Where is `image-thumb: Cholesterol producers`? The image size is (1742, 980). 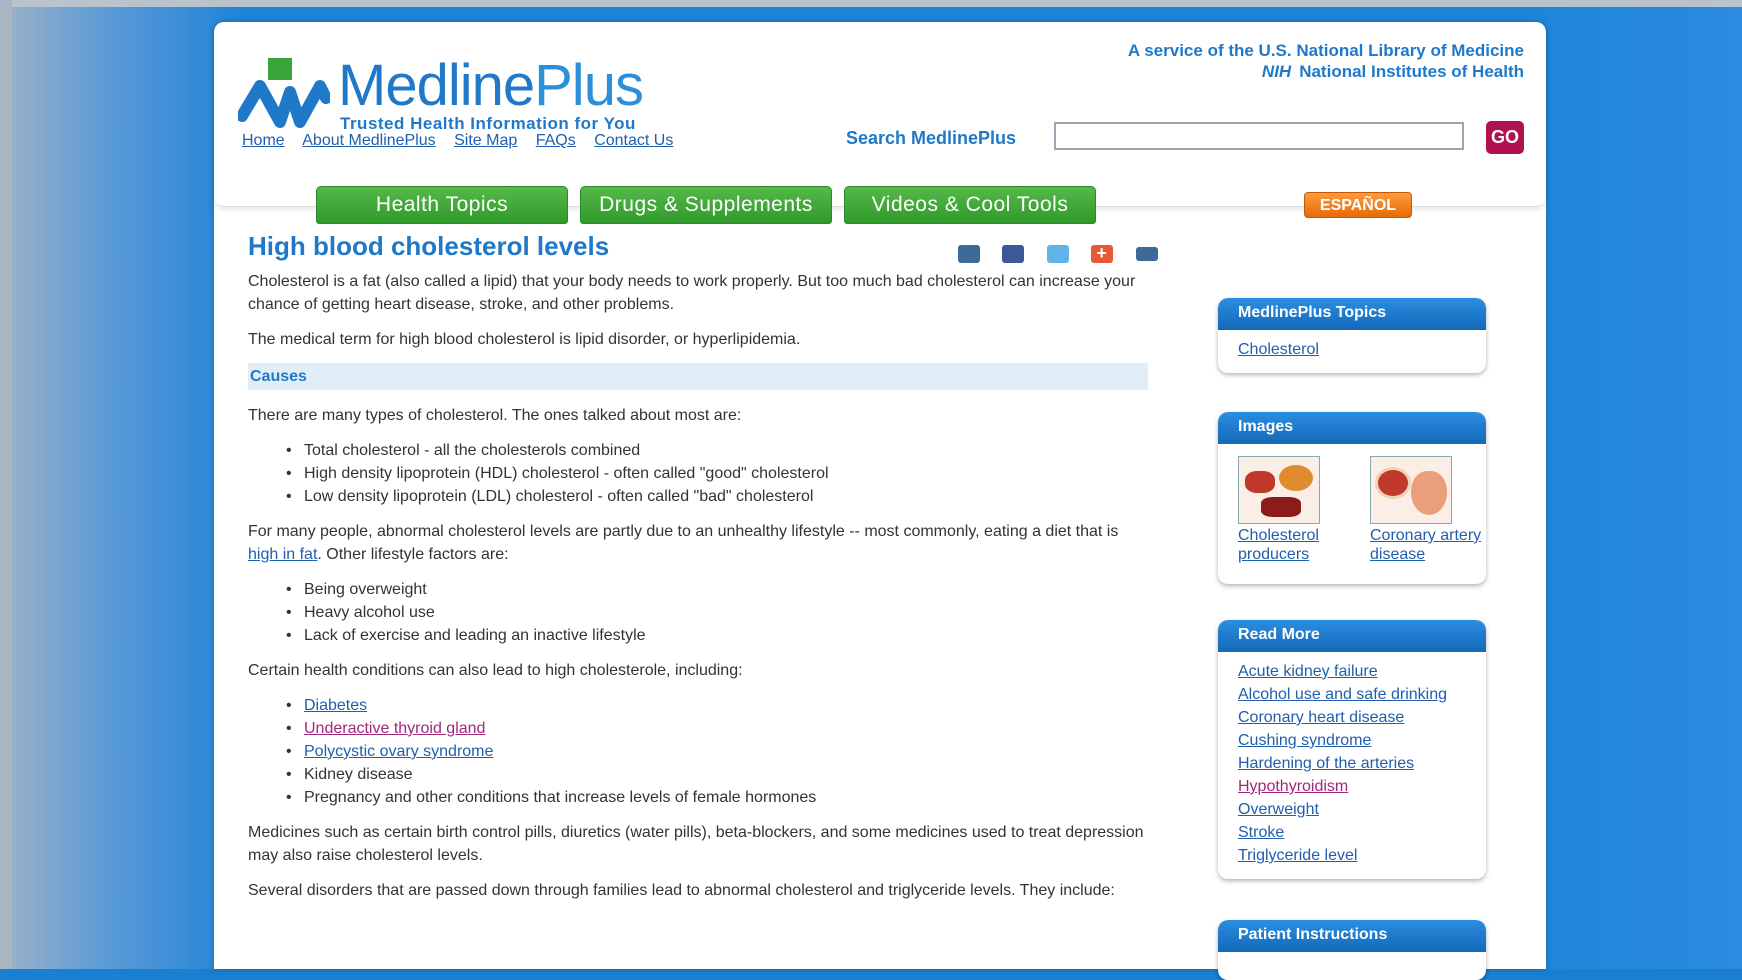 image-thumb: Cholesterol producers is located at coordinates (1298, 510).